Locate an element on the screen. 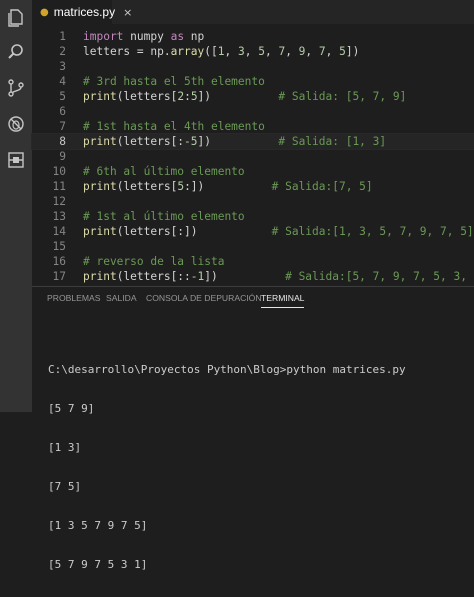  debug-icon is located at coordinates (16, 124).